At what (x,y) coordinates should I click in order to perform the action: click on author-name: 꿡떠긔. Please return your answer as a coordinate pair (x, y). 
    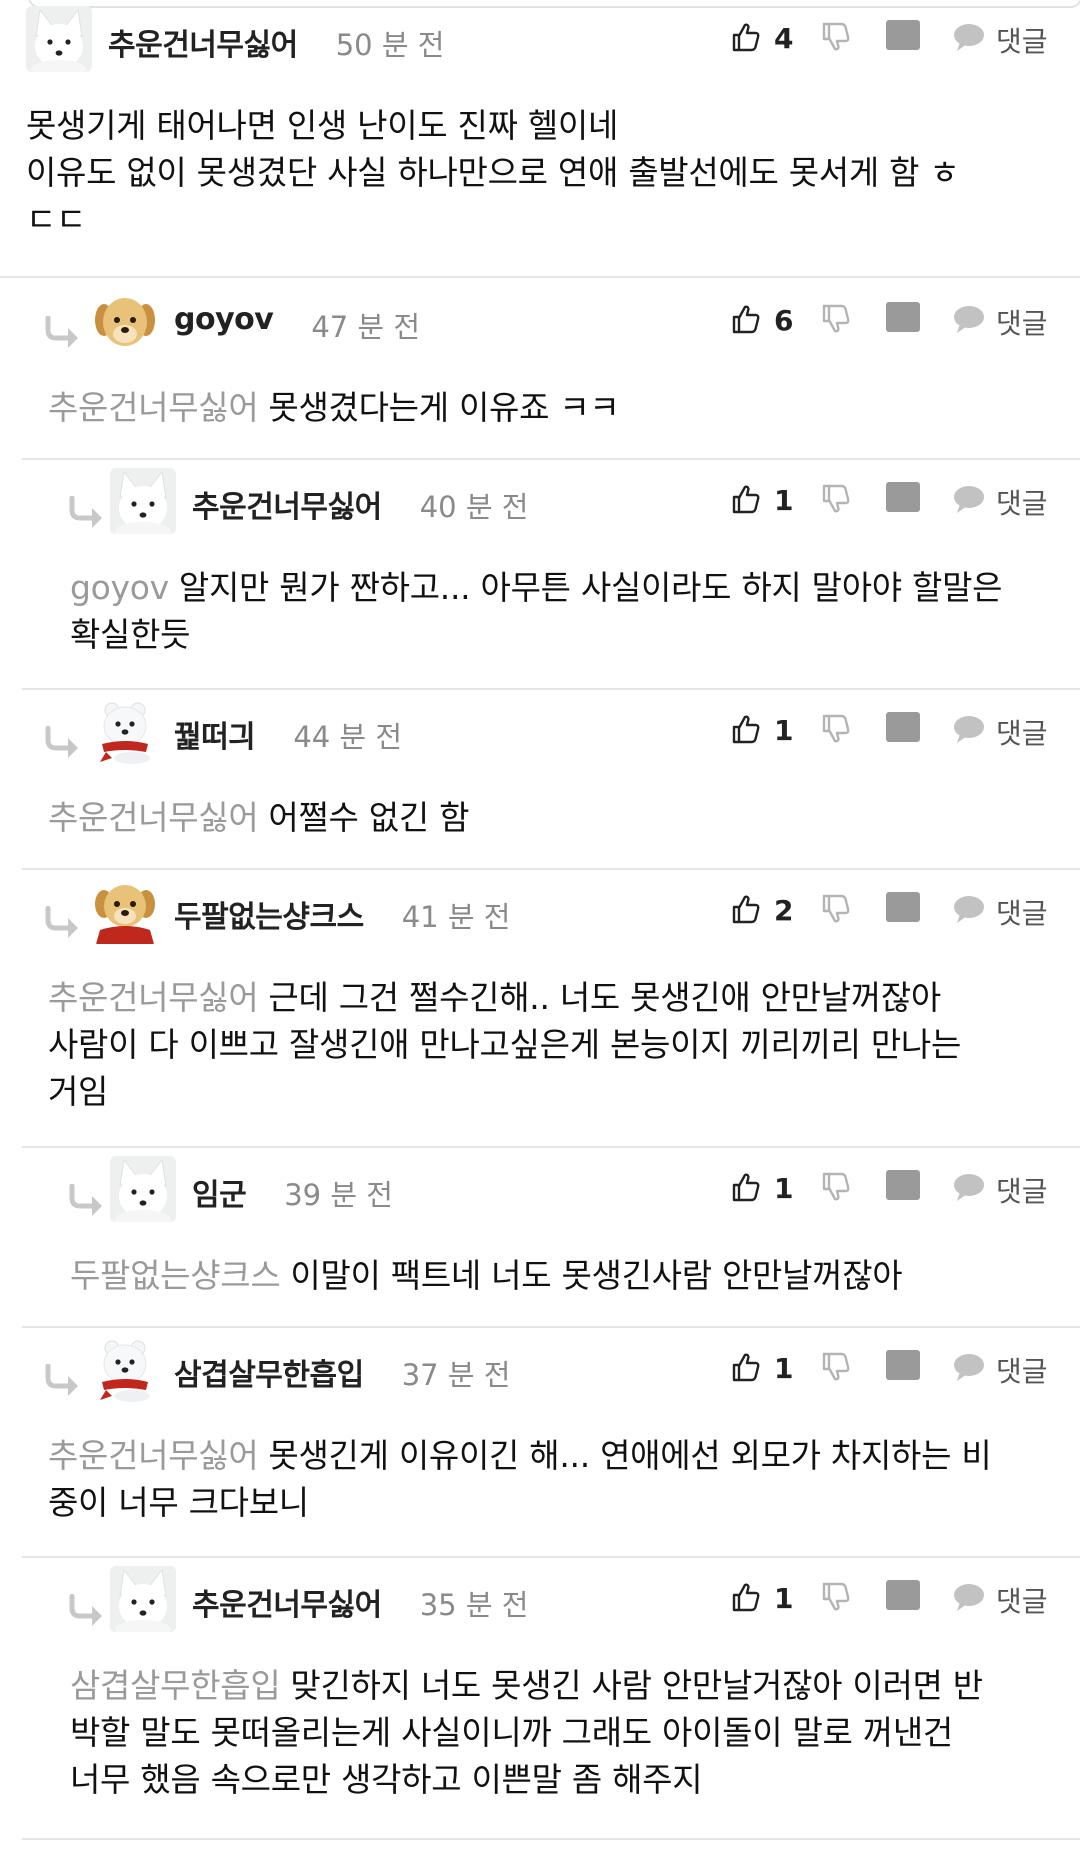
    Looking at the image, I should click on (215, 734).